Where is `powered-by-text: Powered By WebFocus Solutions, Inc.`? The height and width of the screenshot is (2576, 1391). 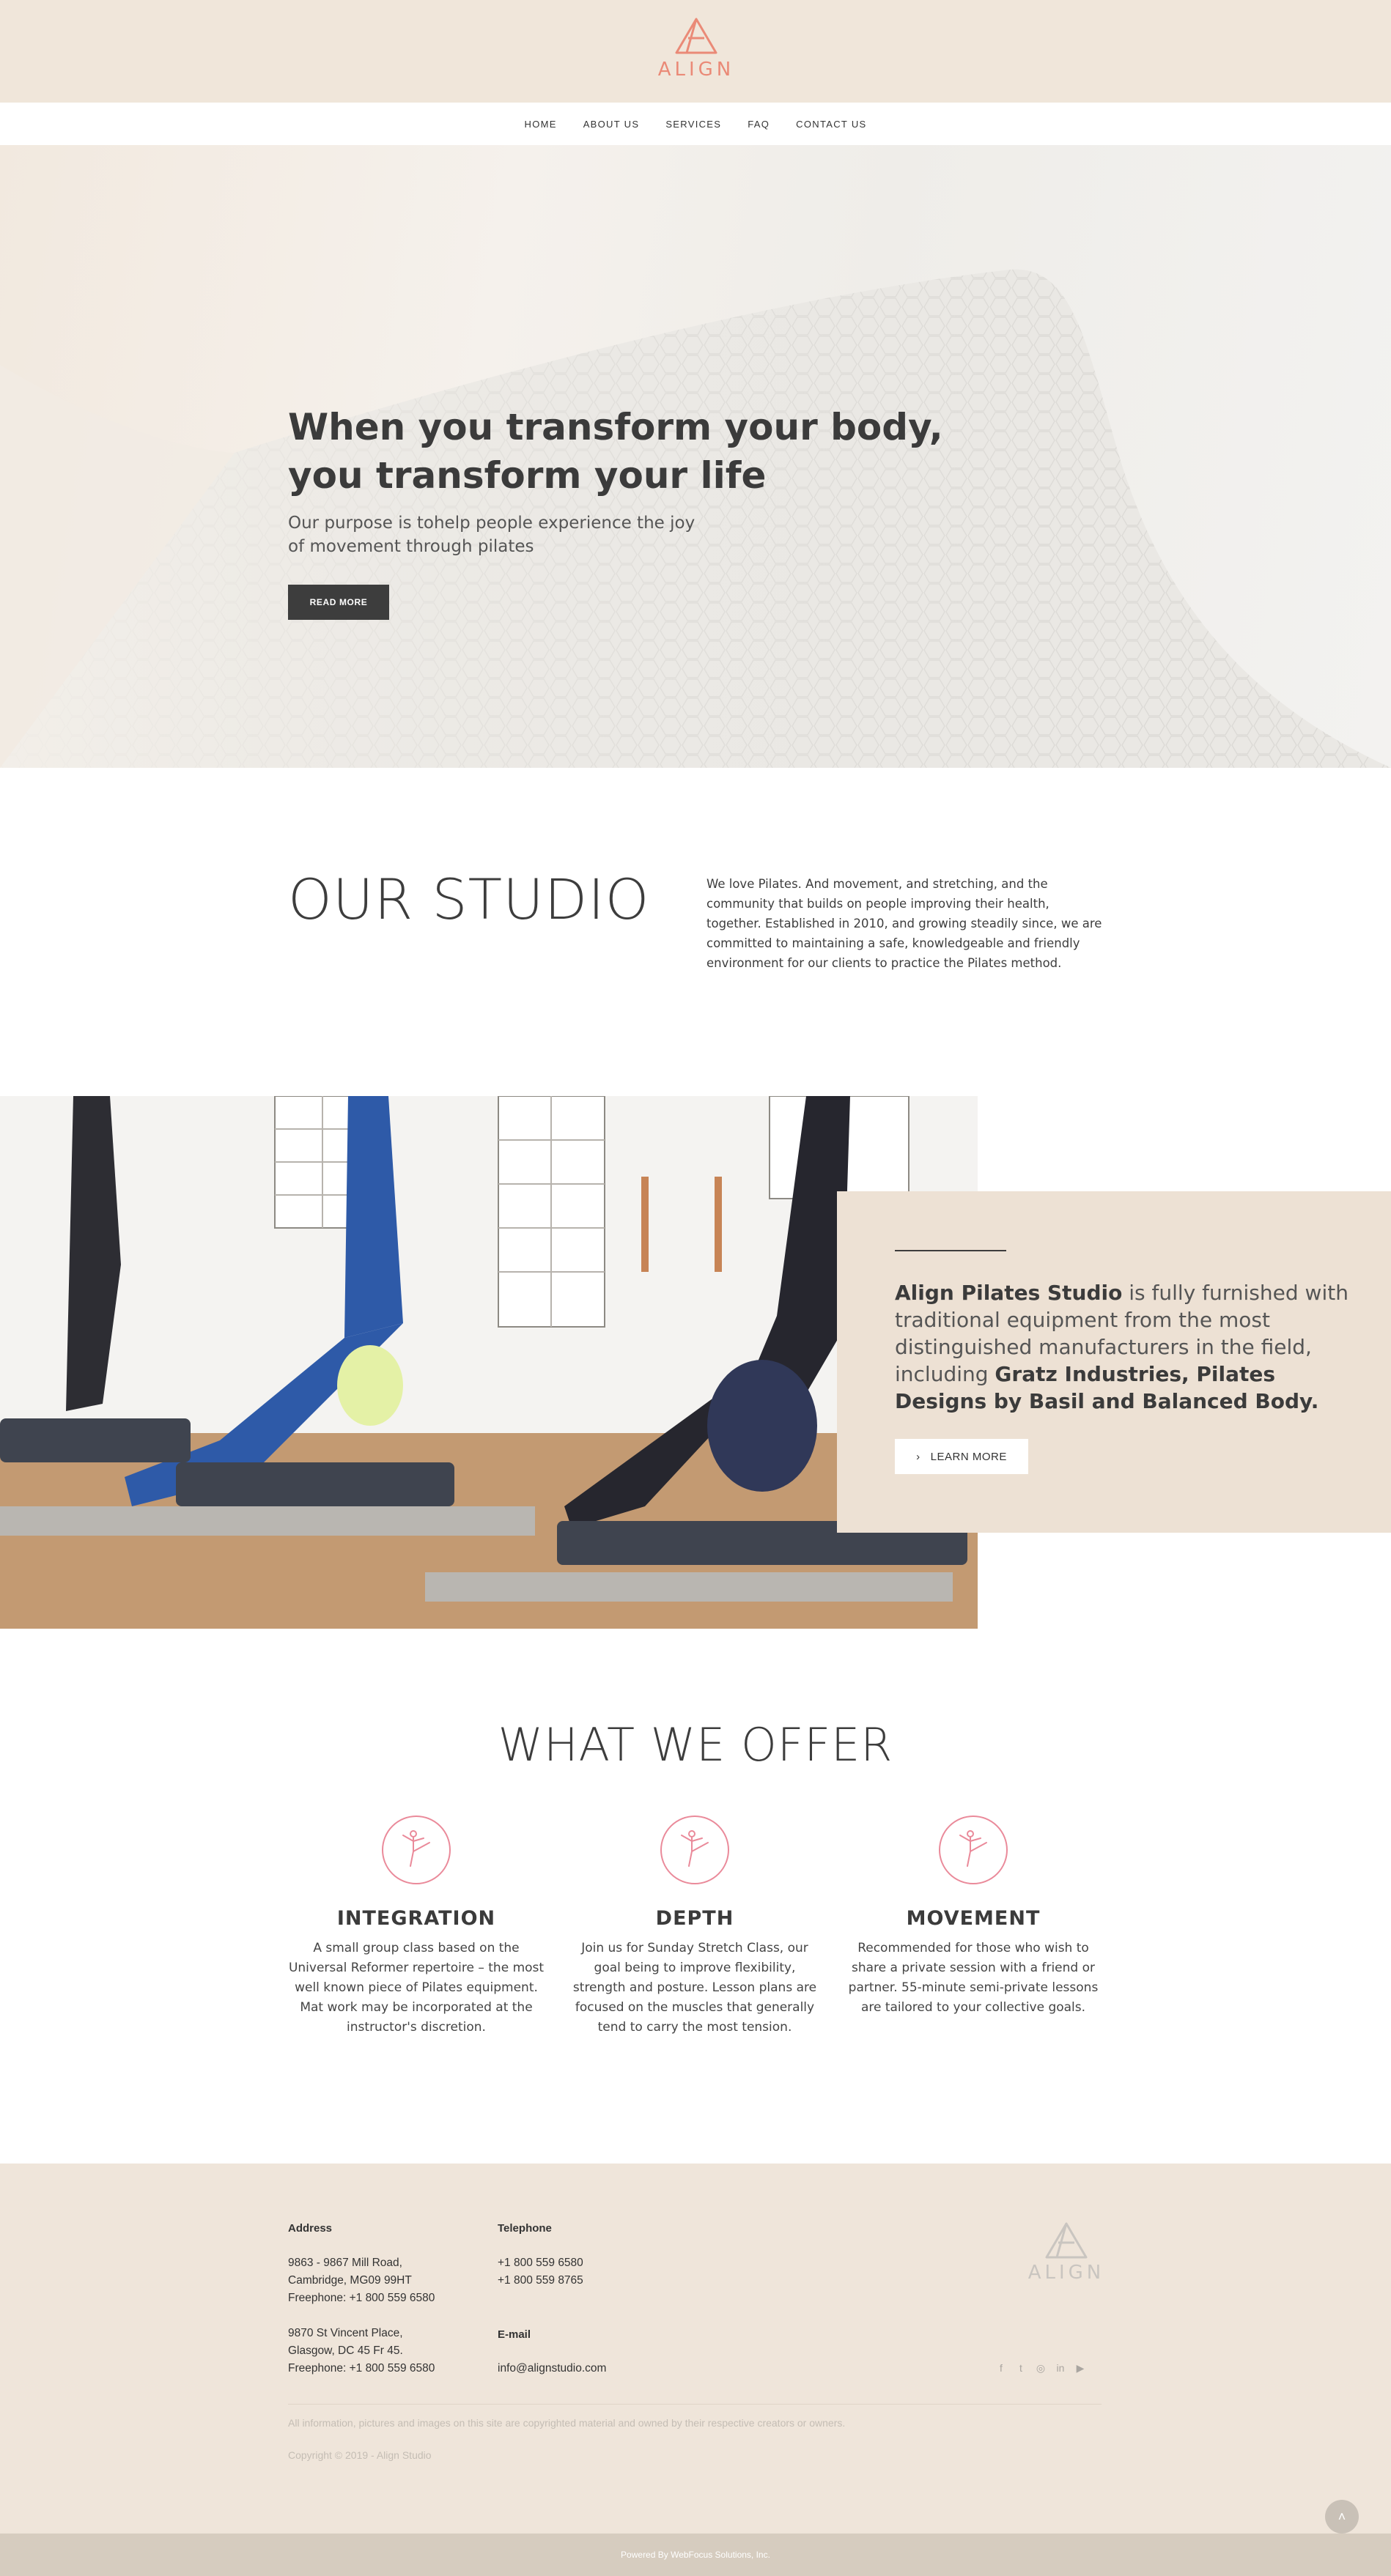
powered-by-text: Powered By WebFocus Solutions, Inc. is located at coordinates (695, 2555).